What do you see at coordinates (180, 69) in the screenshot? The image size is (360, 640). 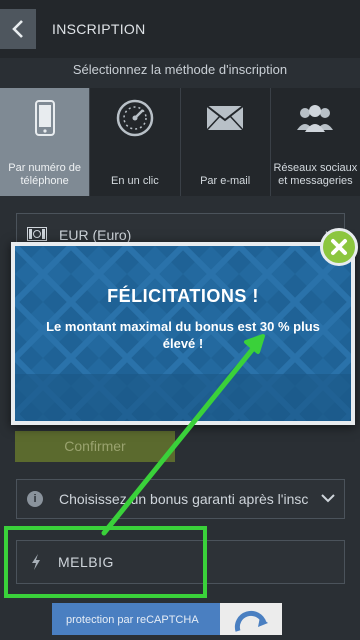 I see `method-prompt: Sélectionnez la méthode d'inscription` at bounding box center [180, 69].